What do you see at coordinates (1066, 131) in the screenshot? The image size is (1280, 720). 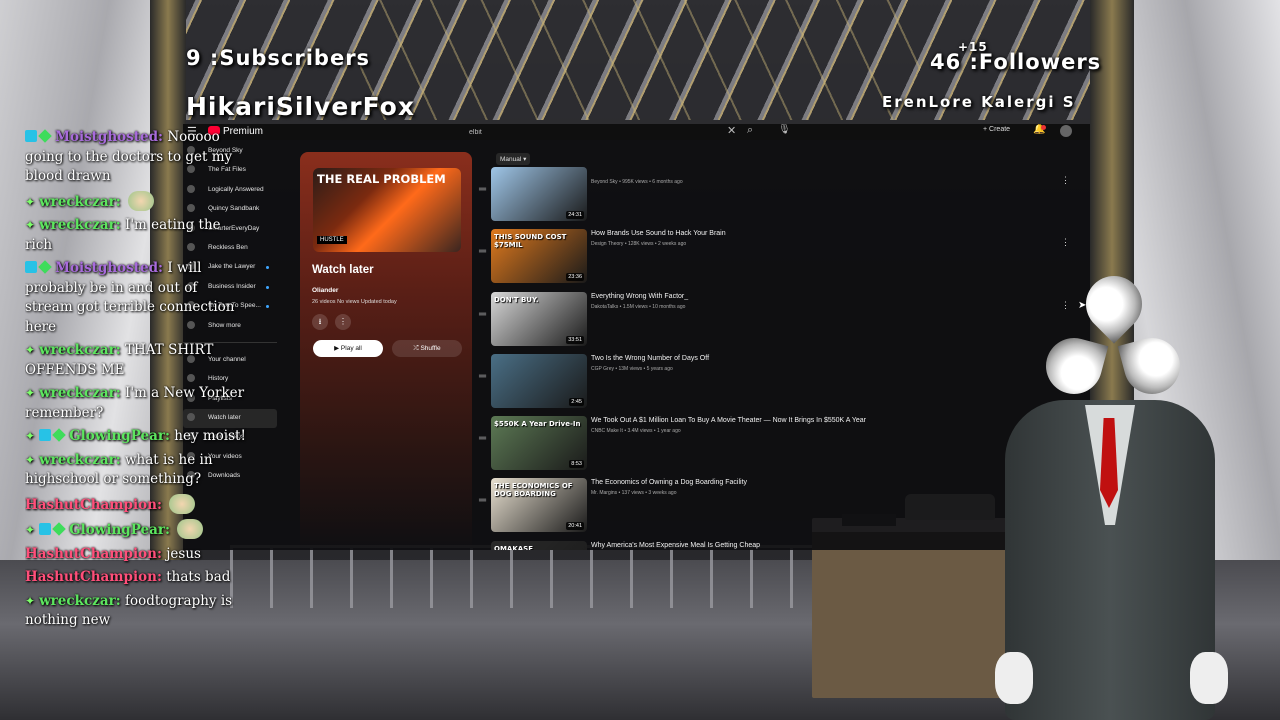 I see `account-avatar` at bounding box center [1066, 131].